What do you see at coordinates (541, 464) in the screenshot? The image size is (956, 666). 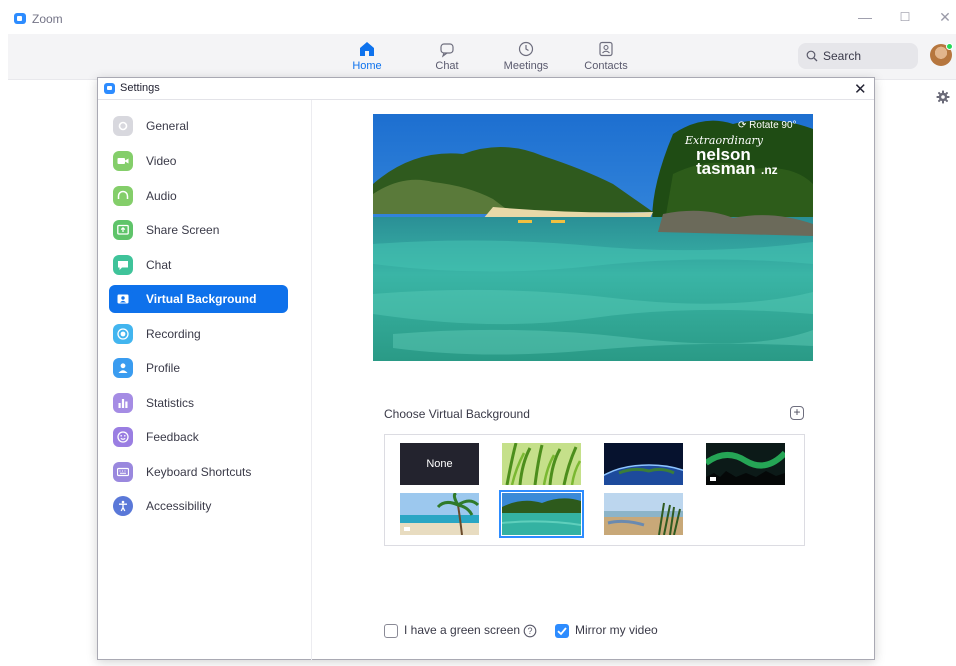 I see `background-grass` at bounding box center [541, 464].